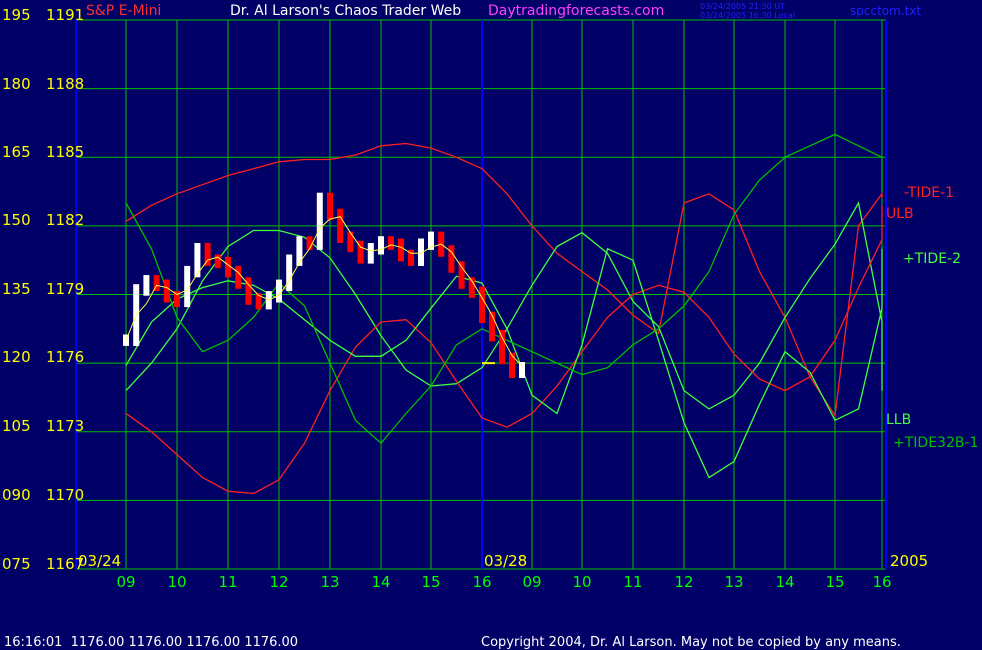 Image resolution: width=982 pixels, height=650 pixels. Describe the element at coordinates (932, 259) in the screenshot. I see `series-label-tide2: +TIDE-2` at that location.